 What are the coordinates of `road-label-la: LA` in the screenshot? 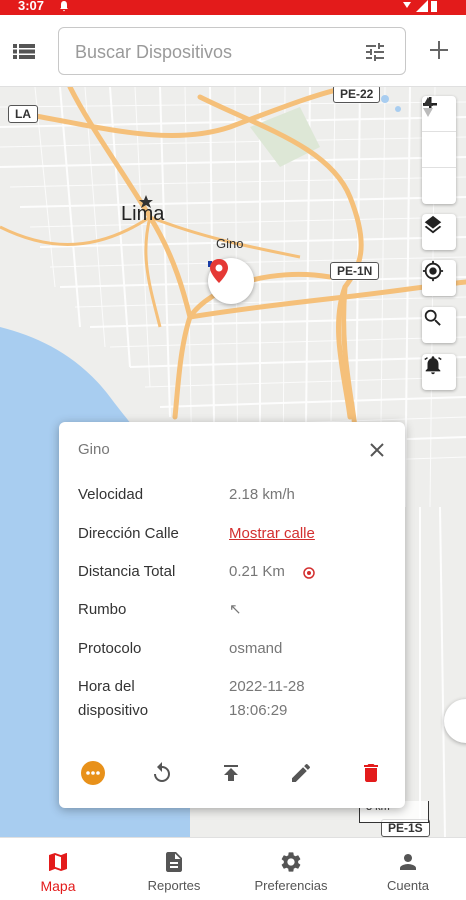 It's located at (23, 114).